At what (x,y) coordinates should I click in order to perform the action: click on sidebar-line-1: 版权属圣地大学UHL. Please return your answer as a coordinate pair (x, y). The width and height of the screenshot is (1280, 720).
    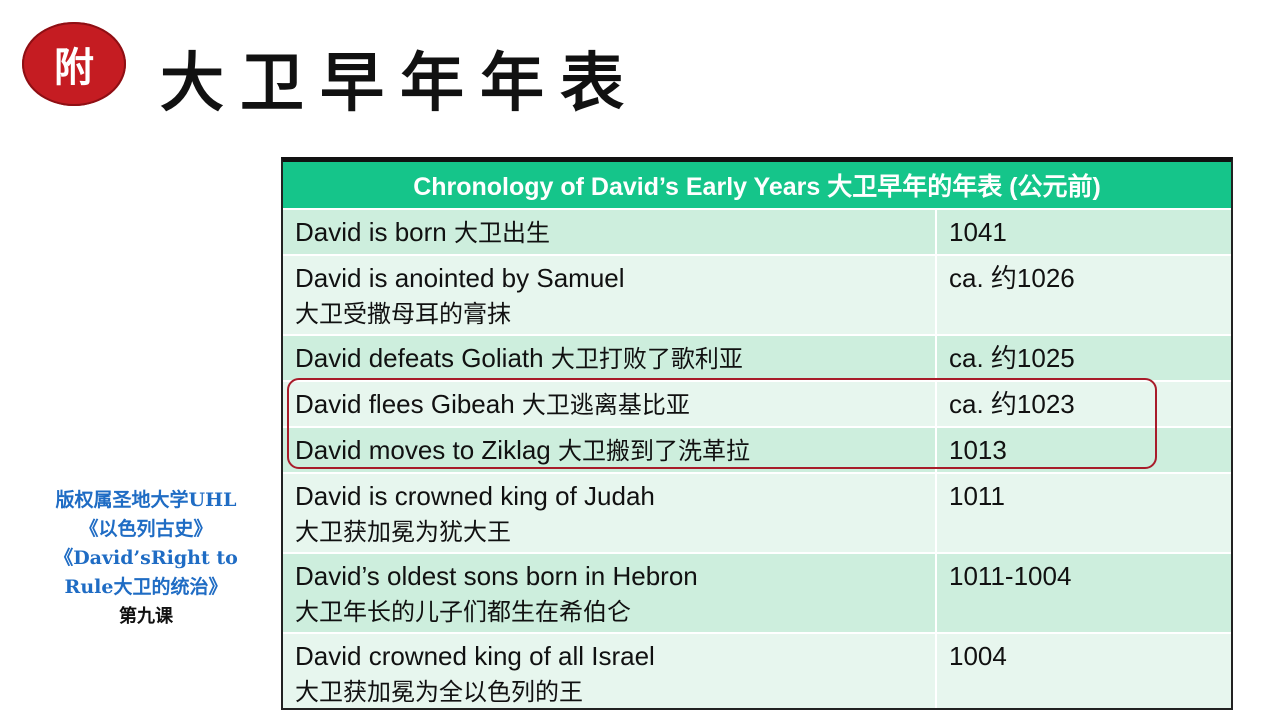
    Looking at the image, I should click on (146, 500).